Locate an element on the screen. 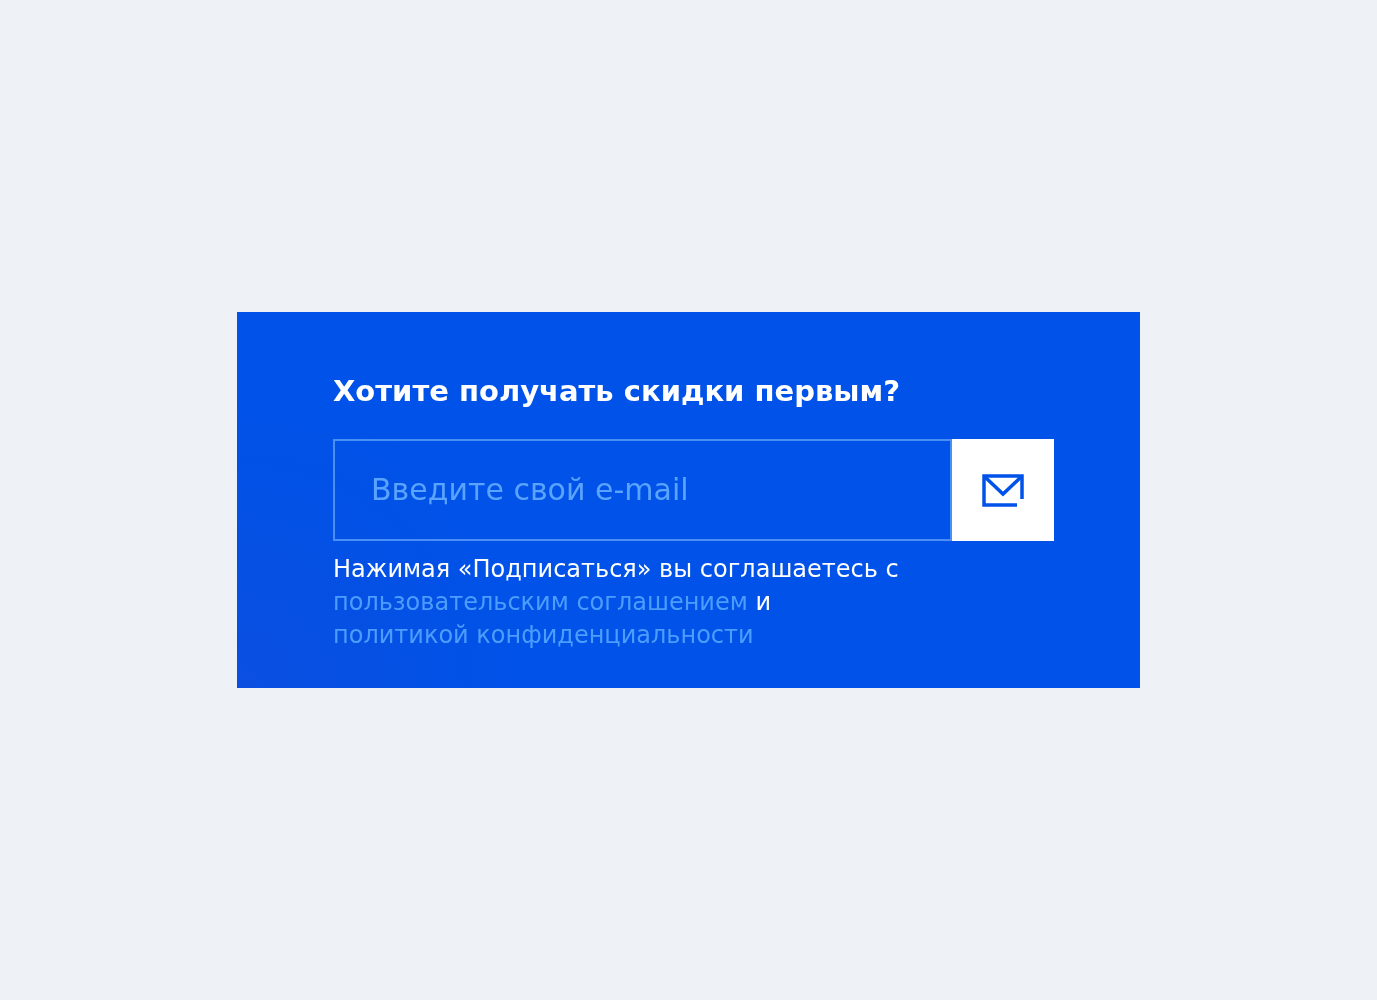 The width and height of the screenshot is (1377, 1000). subscribe-button is located at coordinates (1003, 489).